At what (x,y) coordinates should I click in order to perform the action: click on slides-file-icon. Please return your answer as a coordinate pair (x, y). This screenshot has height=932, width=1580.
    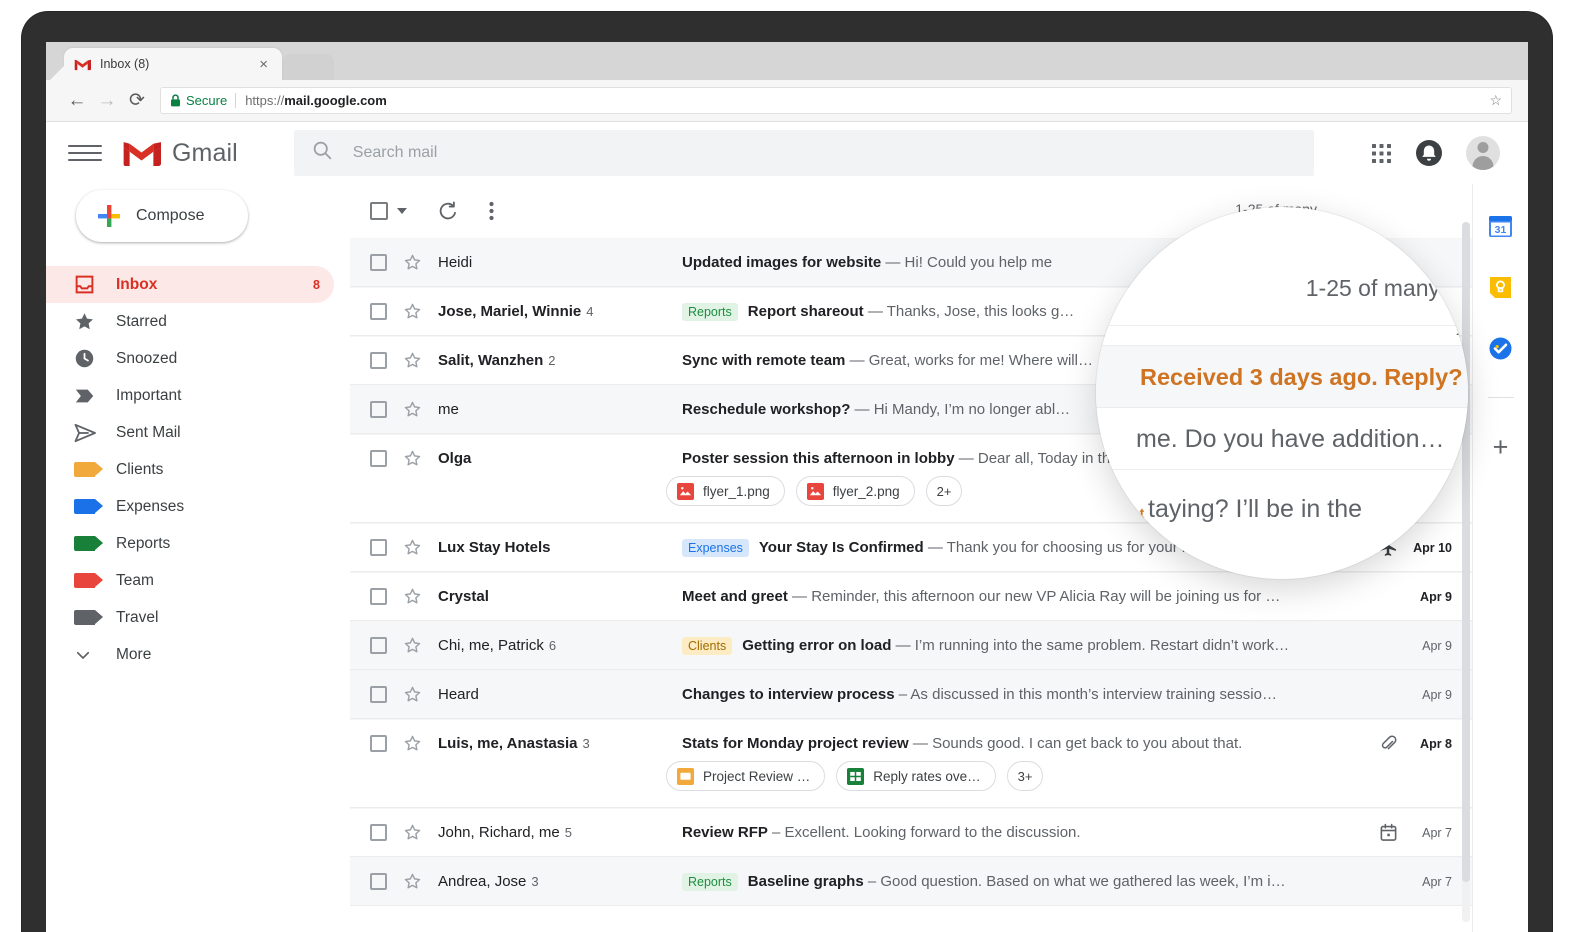
    Looking at the image, I should click on (685, 776).